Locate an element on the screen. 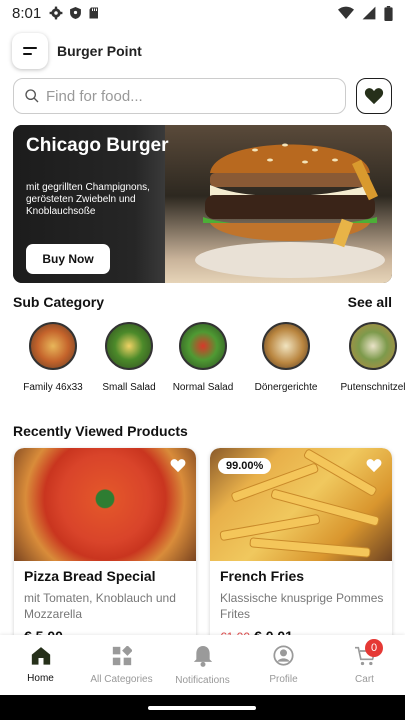 The width and height of the screenshot is (405, 720). search-box is located at coordinates (179, 96).